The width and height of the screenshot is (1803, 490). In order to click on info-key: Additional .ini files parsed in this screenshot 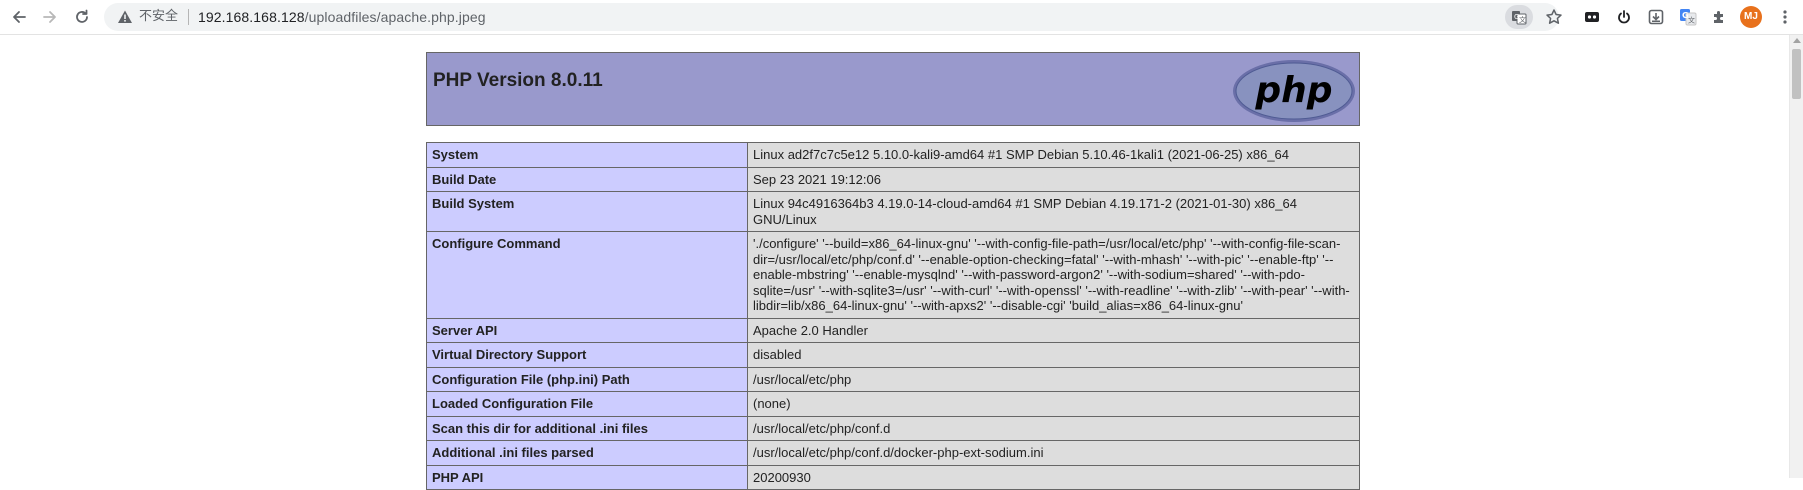, I will do `click(587, 453)`.